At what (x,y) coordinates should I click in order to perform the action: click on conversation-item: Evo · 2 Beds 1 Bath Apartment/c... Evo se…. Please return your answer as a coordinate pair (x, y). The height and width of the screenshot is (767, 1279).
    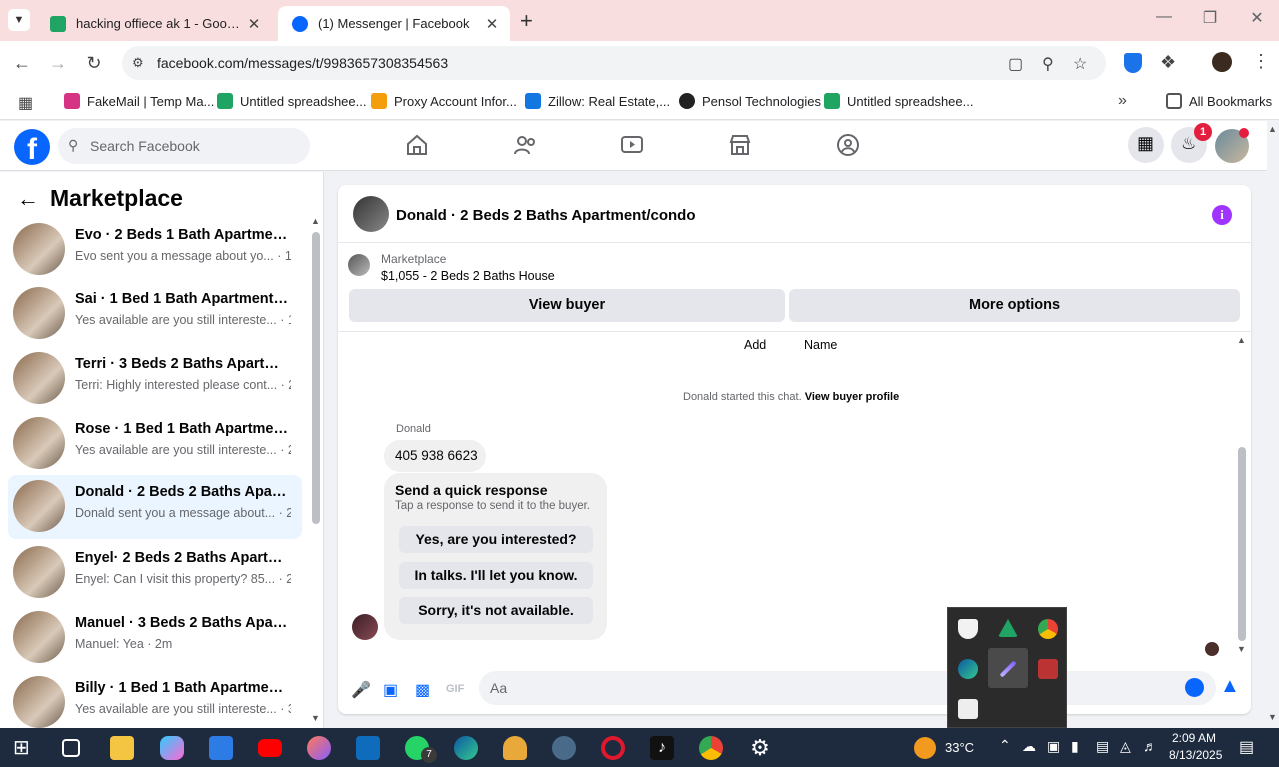
    Looking at the image, I should click on (155, 249).